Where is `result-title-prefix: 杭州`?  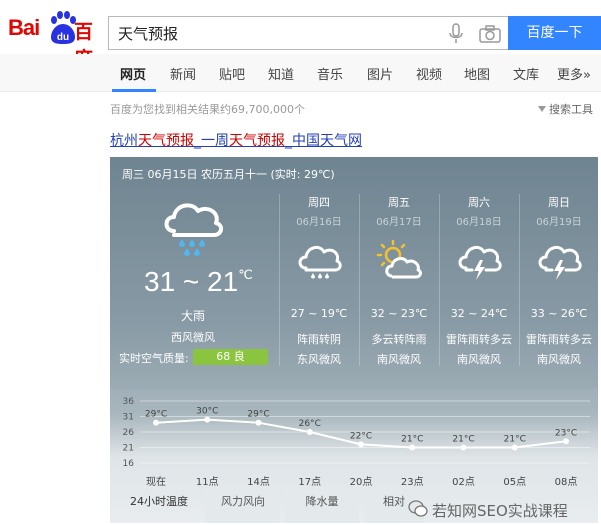 result-title-prefix: 杭州 is located at coordinates (124, 141).